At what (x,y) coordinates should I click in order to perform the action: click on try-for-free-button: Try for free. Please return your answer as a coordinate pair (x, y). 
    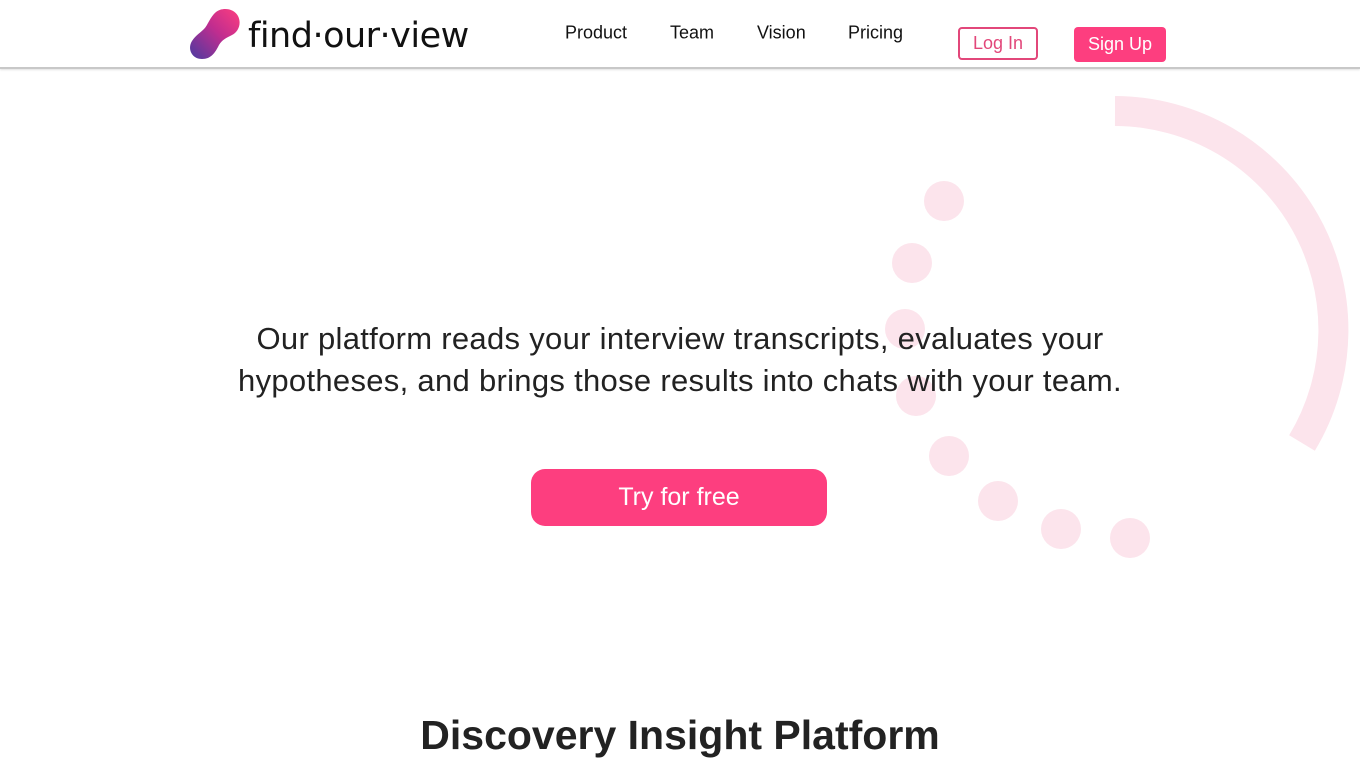
    Looking at the image, I should click on (679, 497).